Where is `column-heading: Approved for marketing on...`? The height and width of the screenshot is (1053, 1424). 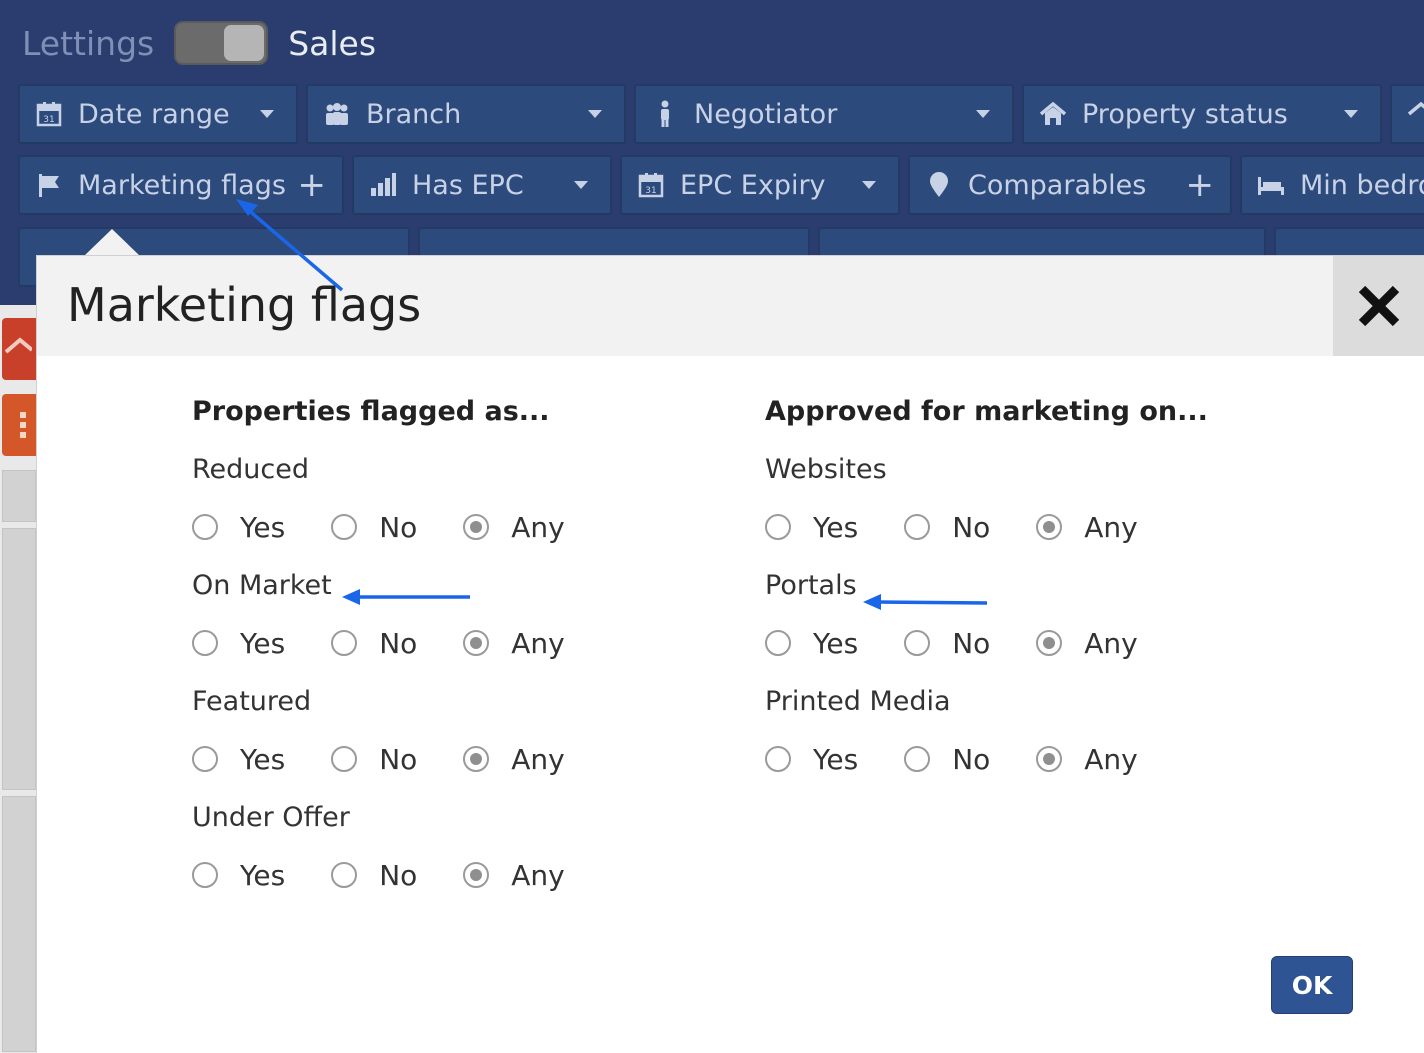
column-heading: Approved for marketing on... is located at coordinates (986, 411).